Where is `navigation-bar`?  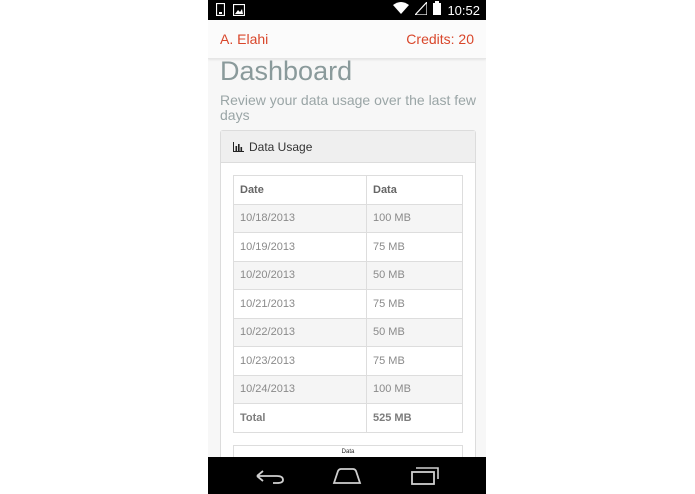
navigation-bar is located at coordinates (347, 475).